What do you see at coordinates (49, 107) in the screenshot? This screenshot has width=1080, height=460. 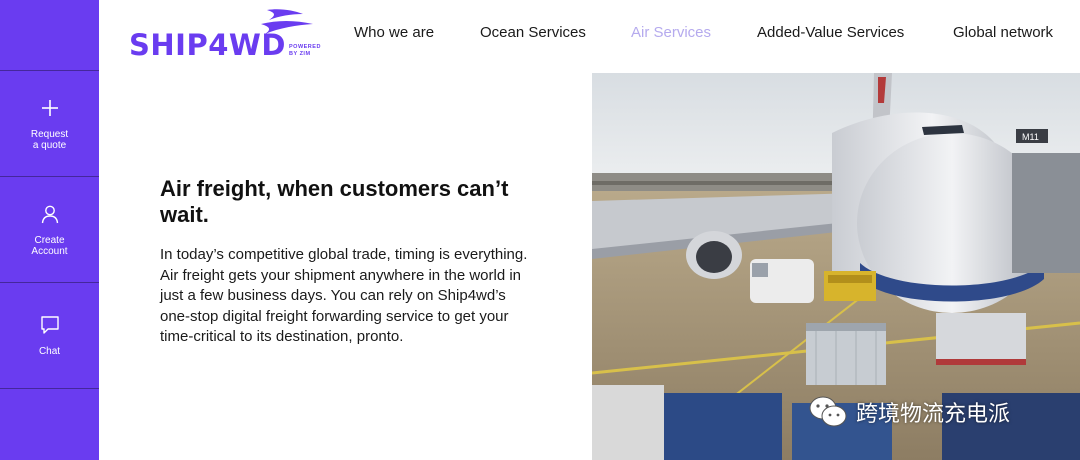 I see `plus-icon` at bounding box center [49, 107].